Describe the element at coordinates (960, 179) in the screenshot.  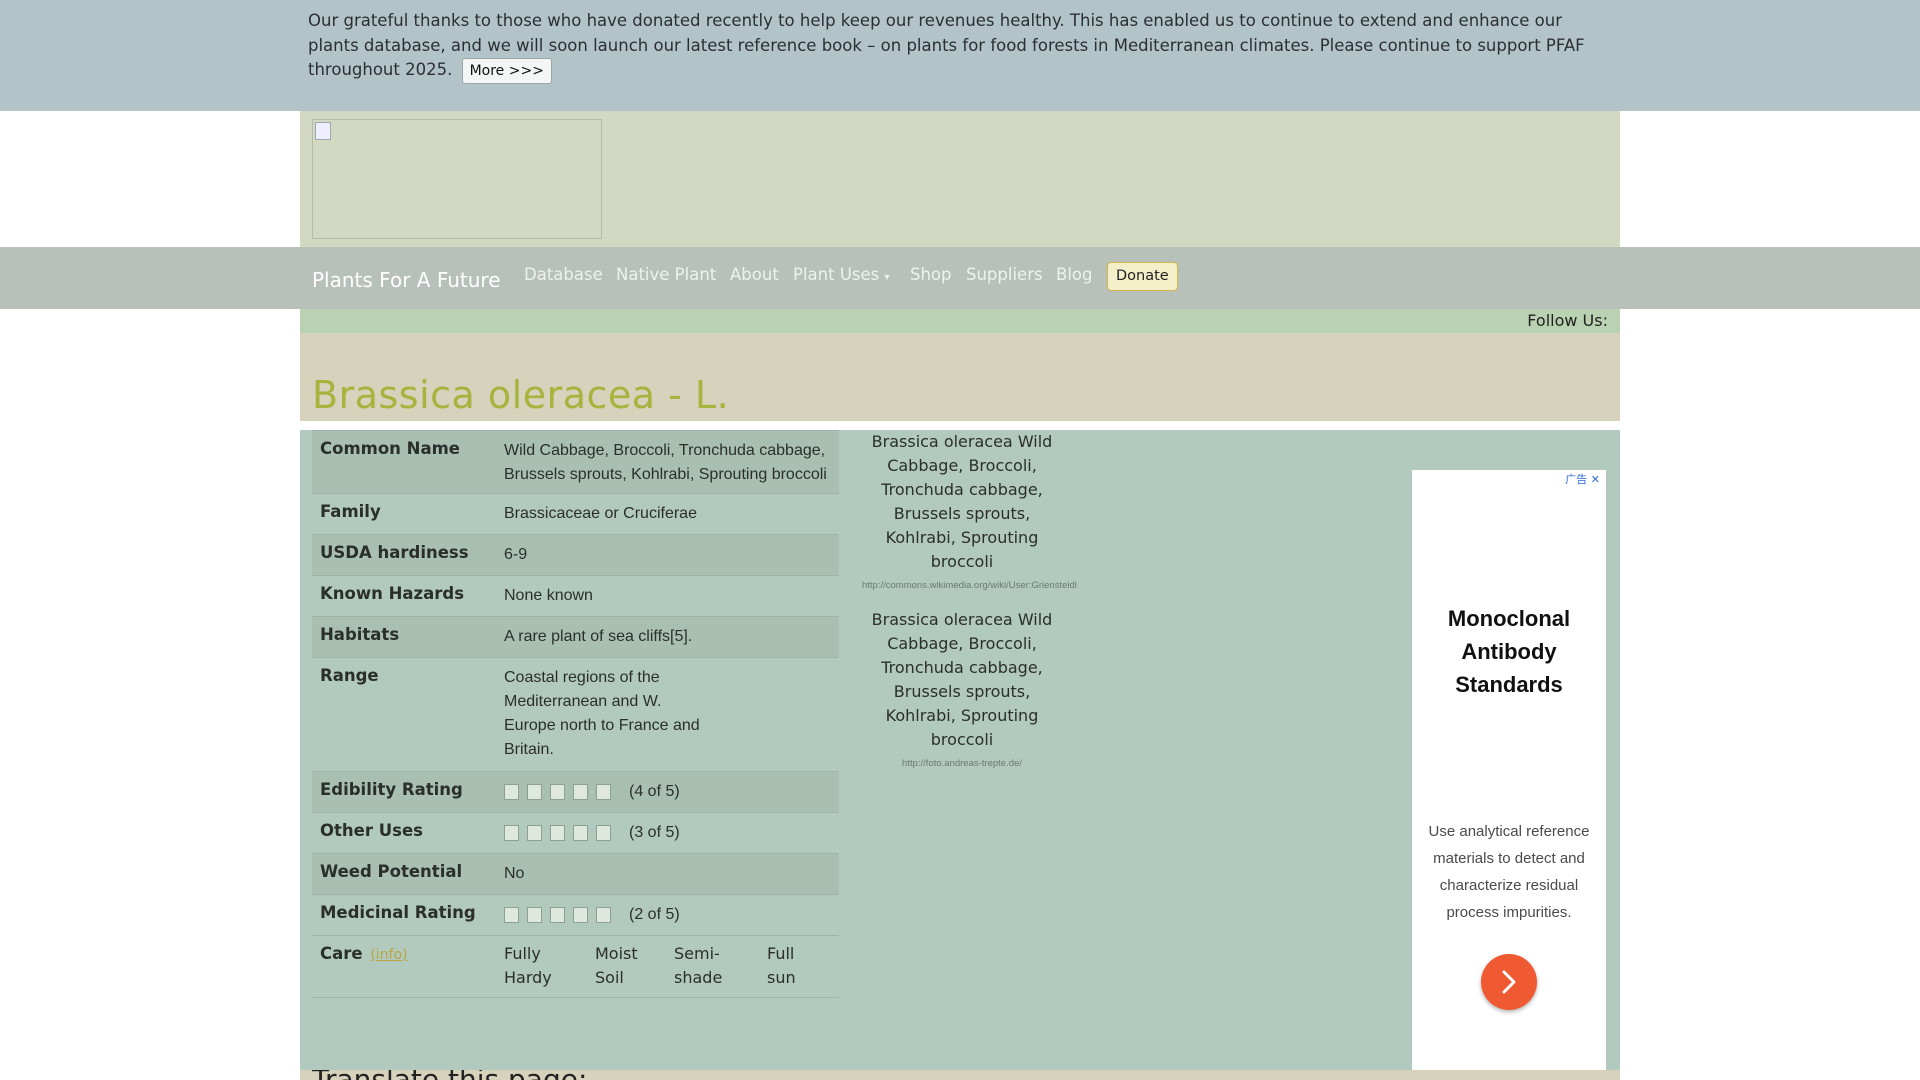
I see `logo-band` at that location.